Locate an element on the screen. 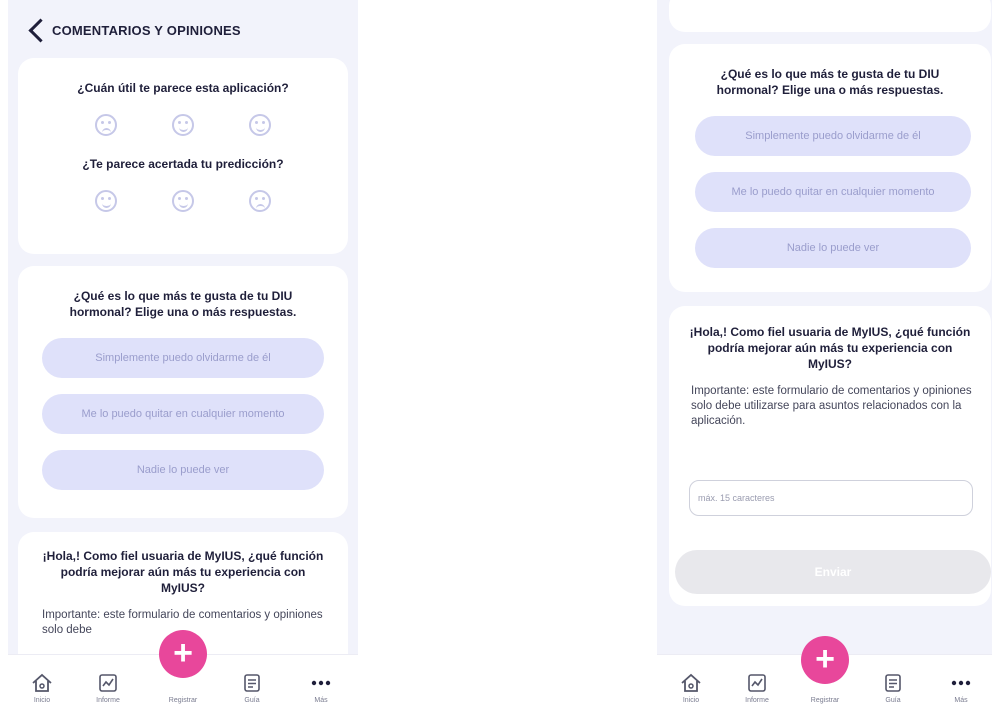  page-title: COMENTARIOS Y OPINIONES is located at coordinates (146, 30).